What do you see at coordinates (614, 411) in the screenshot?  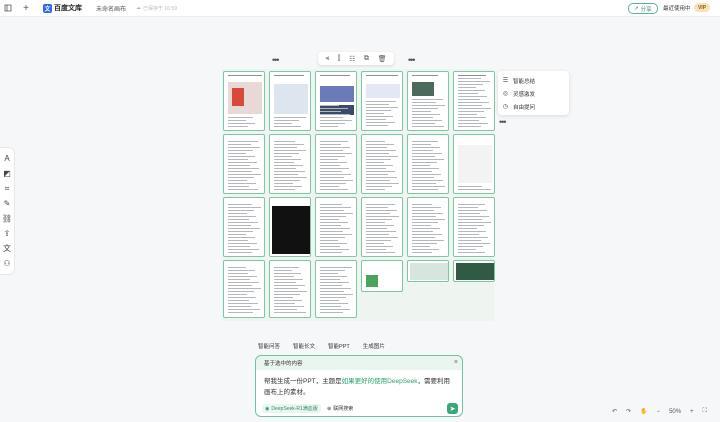 I see `undo-icon: ↶` at bounding box center [614, 411].